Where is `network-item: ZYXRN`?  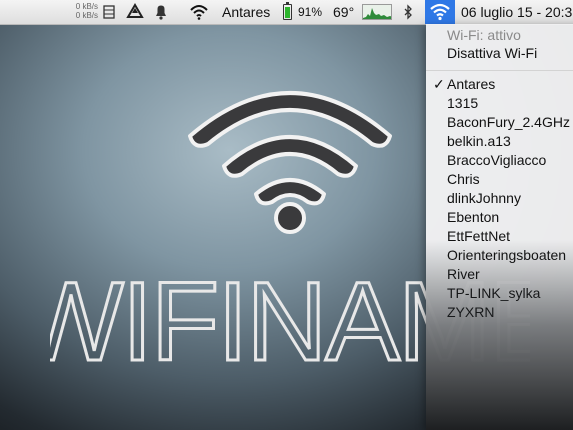
network-item: ZYXRN is located at coordinates (470, 312).